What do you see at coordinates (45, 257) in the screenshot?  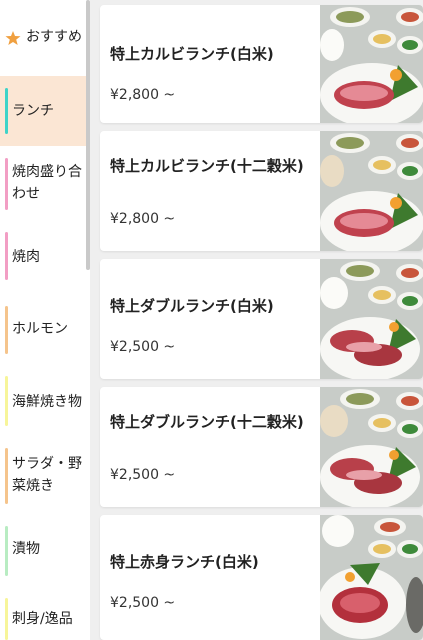 I see `sidebar-item-yakiniku: 焼肉` at bounding box center [45, 257].